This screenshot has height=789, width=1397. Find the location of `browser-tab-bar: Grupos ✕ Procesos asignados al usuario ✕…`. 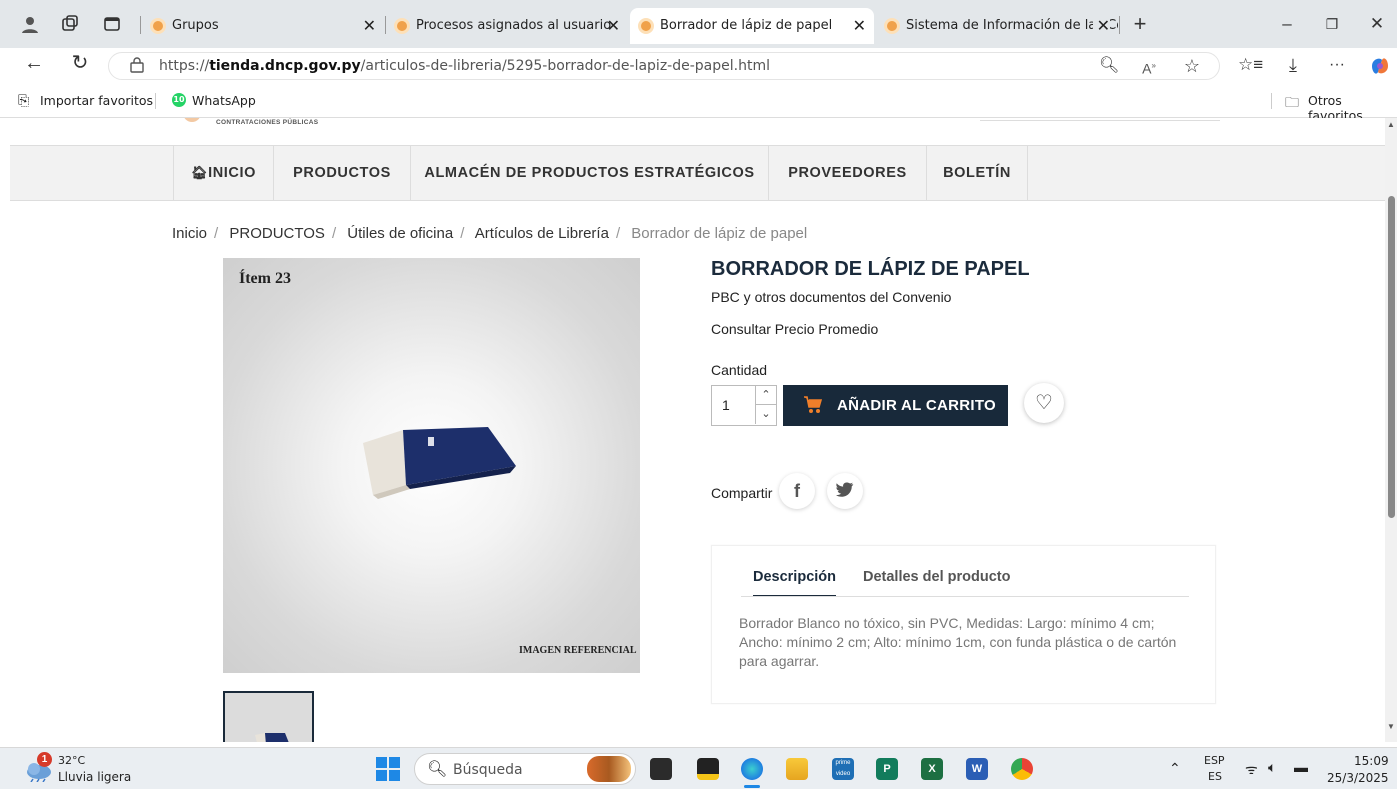

browser-tab-bar: Grupos ✕ Procesos asignados al usuario ✕… is located at coordinates (698, 24).